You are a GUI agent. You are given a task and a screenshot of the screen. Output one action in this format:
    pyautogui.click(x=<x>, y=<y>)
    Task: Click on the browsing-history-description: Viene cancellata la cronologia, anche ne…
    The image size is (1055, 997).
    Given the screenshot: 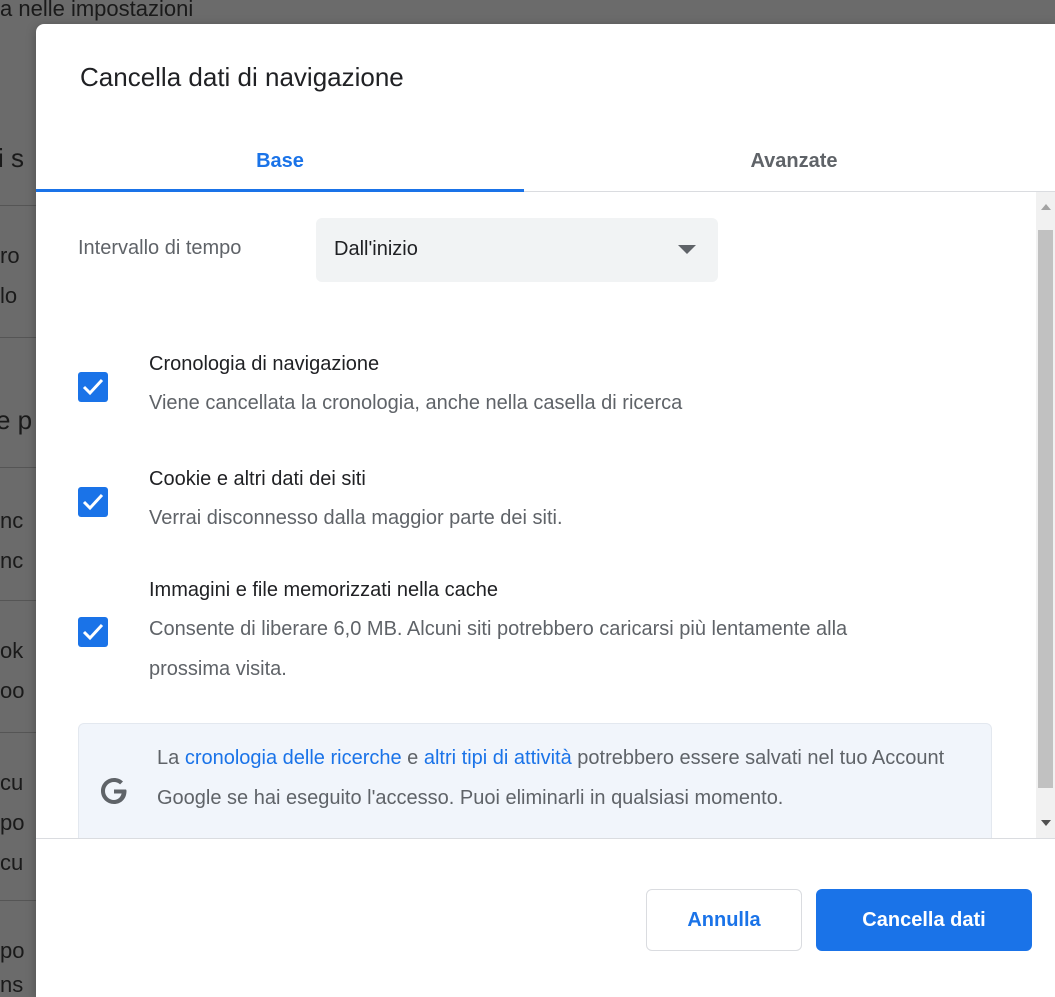 What is the action you would take?
    pyautogui.click(x=416, y=403)
    